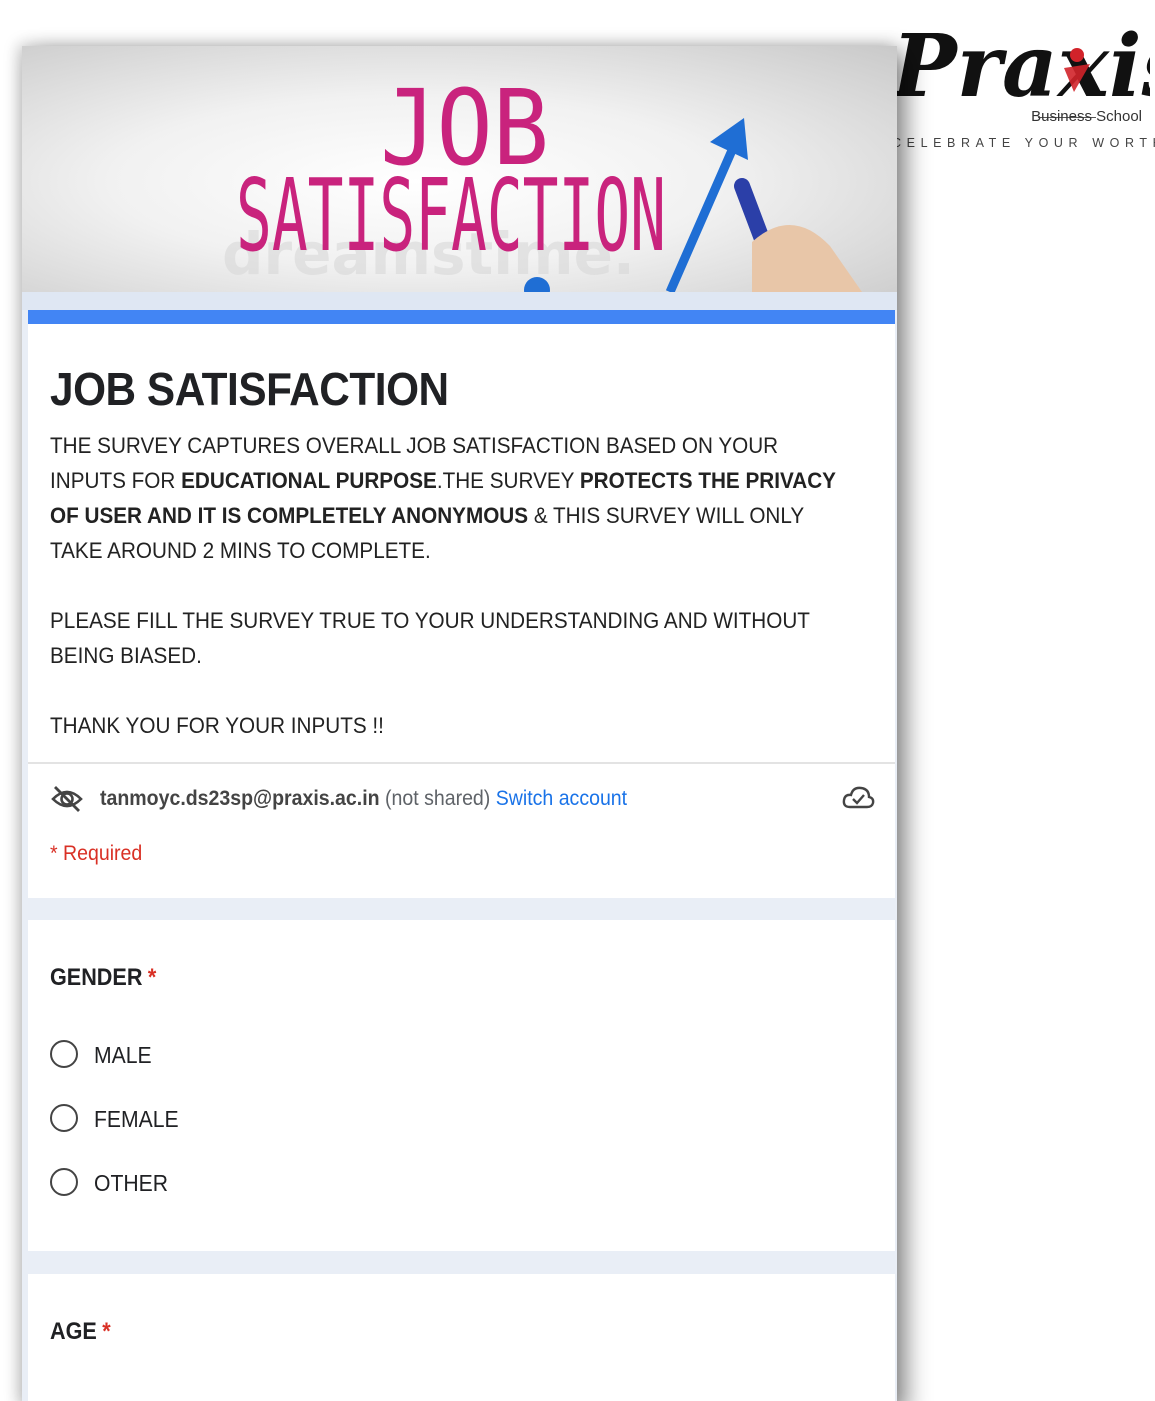 The width and height of the screenshot is (1155, 1401). I want to click on switch-account-link: Switch account, so click(561, 798).